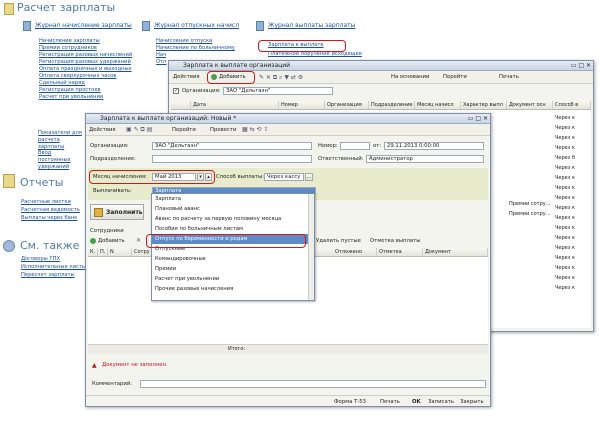  What do you see at coordinates (425, 159) in the screenshot?
I see `responsible-field: Администратор` at bounding box center [425, 159].